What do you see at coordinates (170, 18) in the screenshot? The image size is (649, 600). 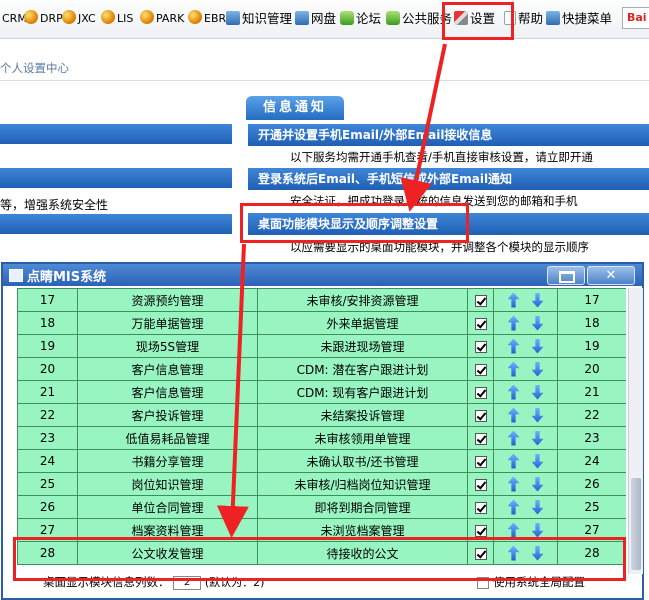 I see `park-label: PARK` at bounding box center [170, 18].